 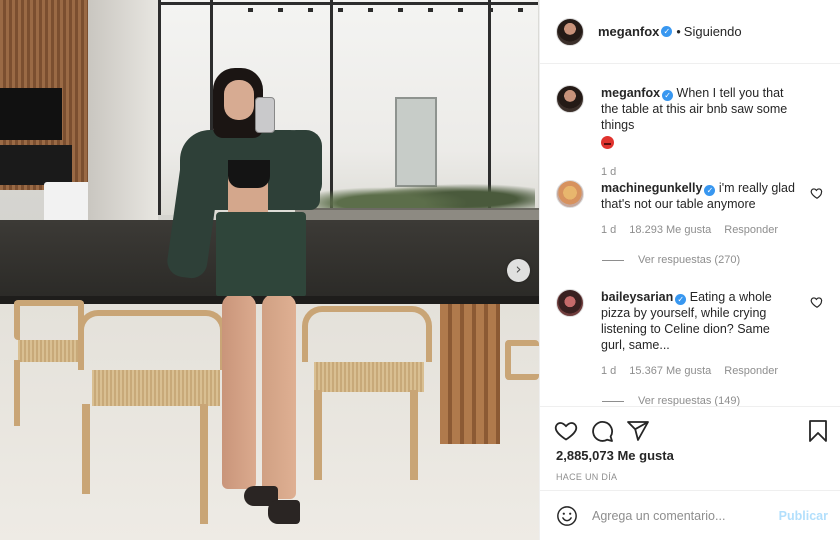 What do you see at coordinates (713, 31) in the screenshot?
I see `following-button: Siguiendo` at bounding box center [713, 31].